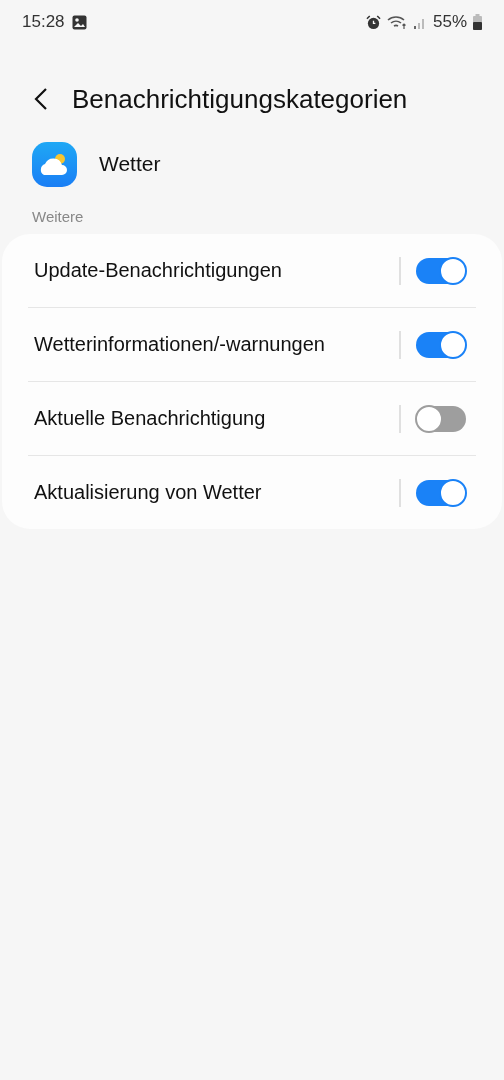  Describe the element at coordinates (79, 22) in the screenshot. I see `image-icon` at that location.